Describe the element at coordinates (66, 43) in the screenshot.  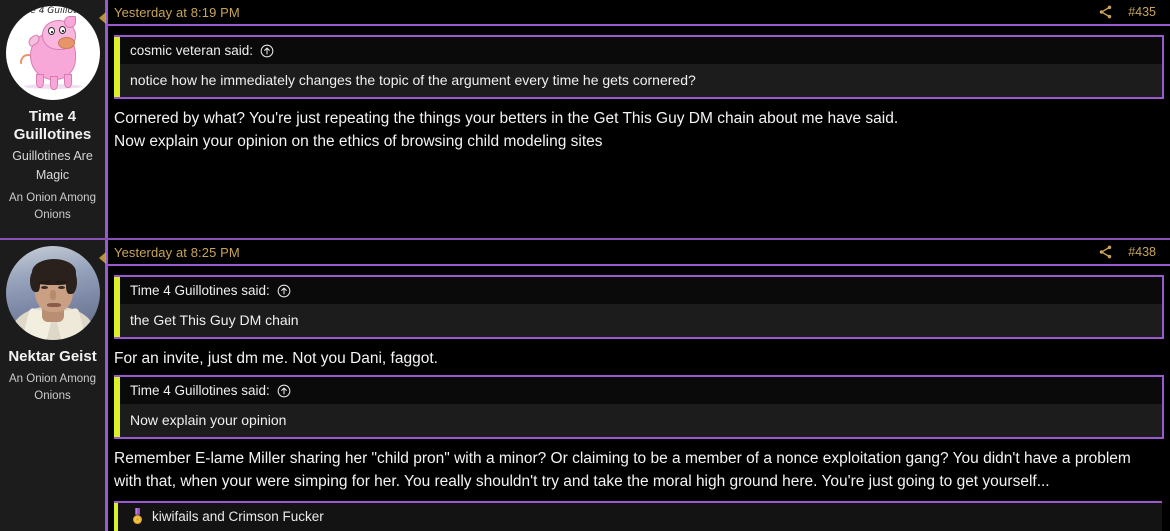
I see `pig-snout-shape` at that location.